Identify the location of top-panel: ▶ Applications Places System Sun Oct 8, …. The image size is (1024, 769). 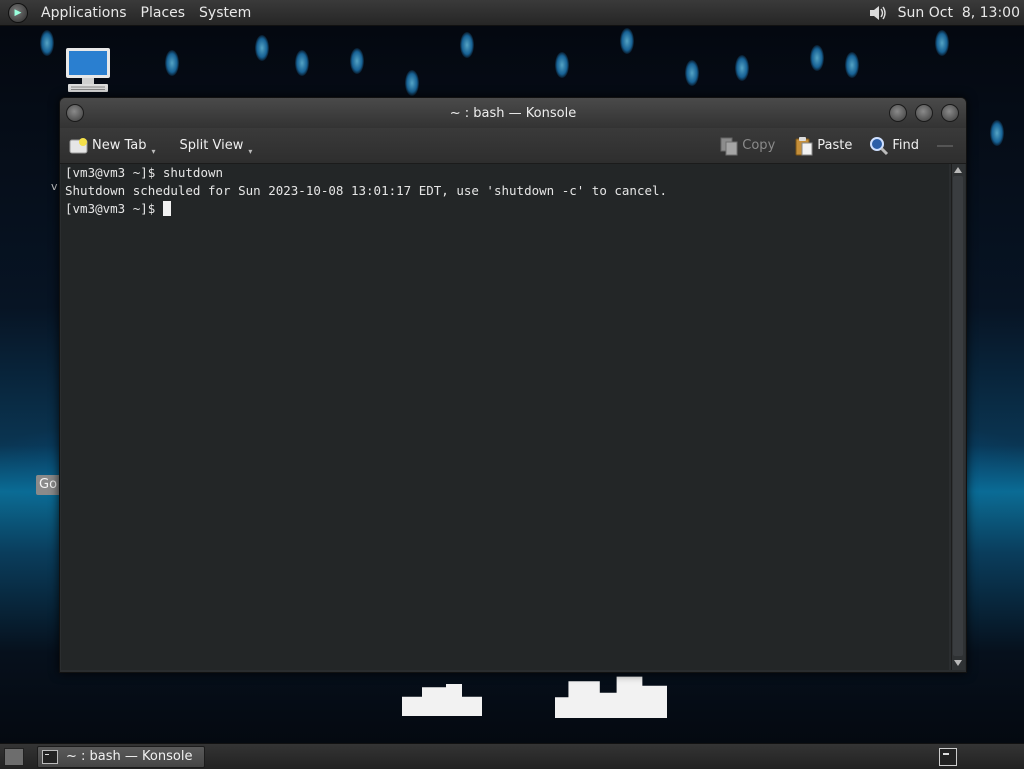
(512, 13).